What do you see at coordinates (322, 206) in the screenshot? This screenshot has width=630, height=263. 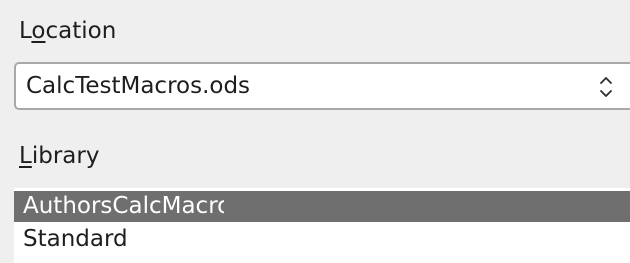 I see `library-item-authors-calc-macros: AuthorsCalcMacros` at bounding box center [322, 206].